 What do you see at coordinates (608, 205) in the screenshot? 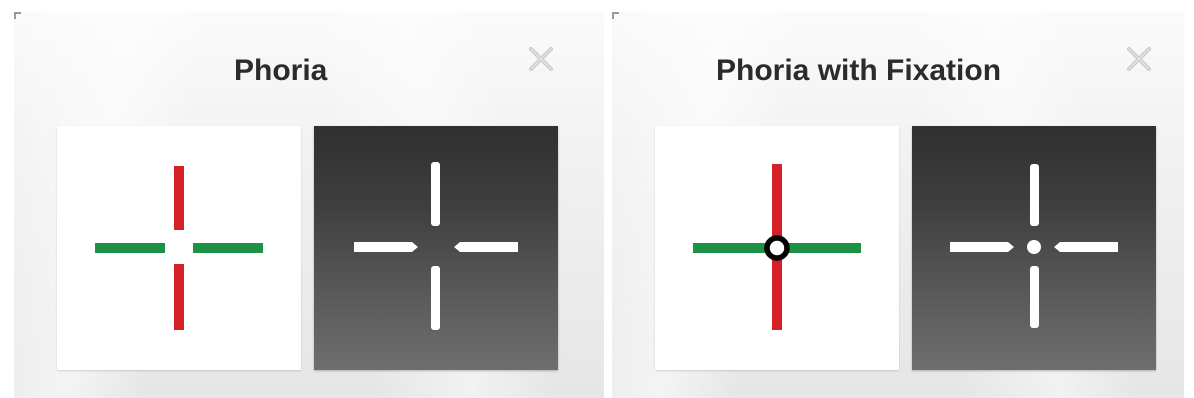
I see `panel-divider` at bounding box center [608, 205].